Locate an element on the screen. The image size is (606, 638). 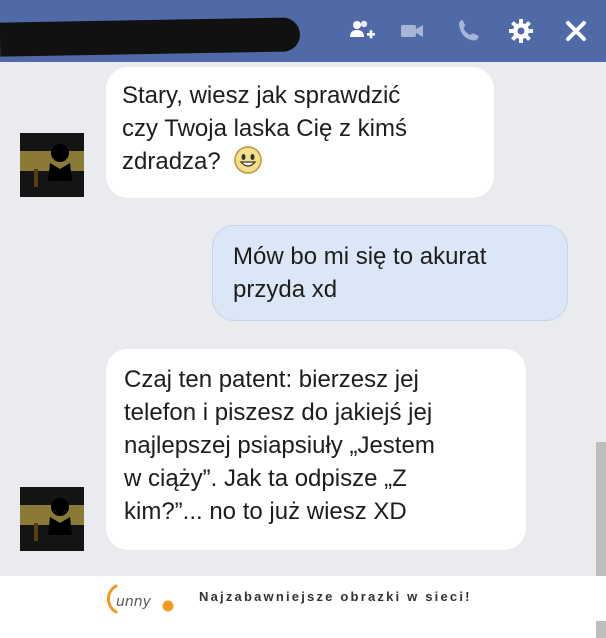
close-icon is located at coordinates (576, 31).